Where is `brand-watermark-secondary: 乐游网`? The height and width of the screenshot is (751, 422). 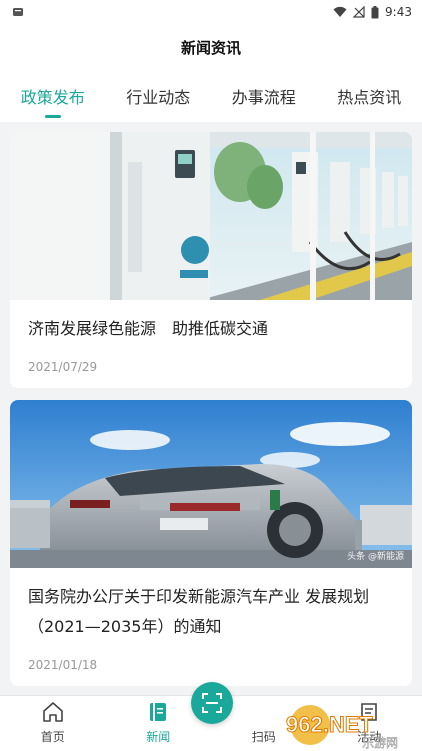 brand-watermark-secondary: 乐游网 is located at coordinates (380, 742).